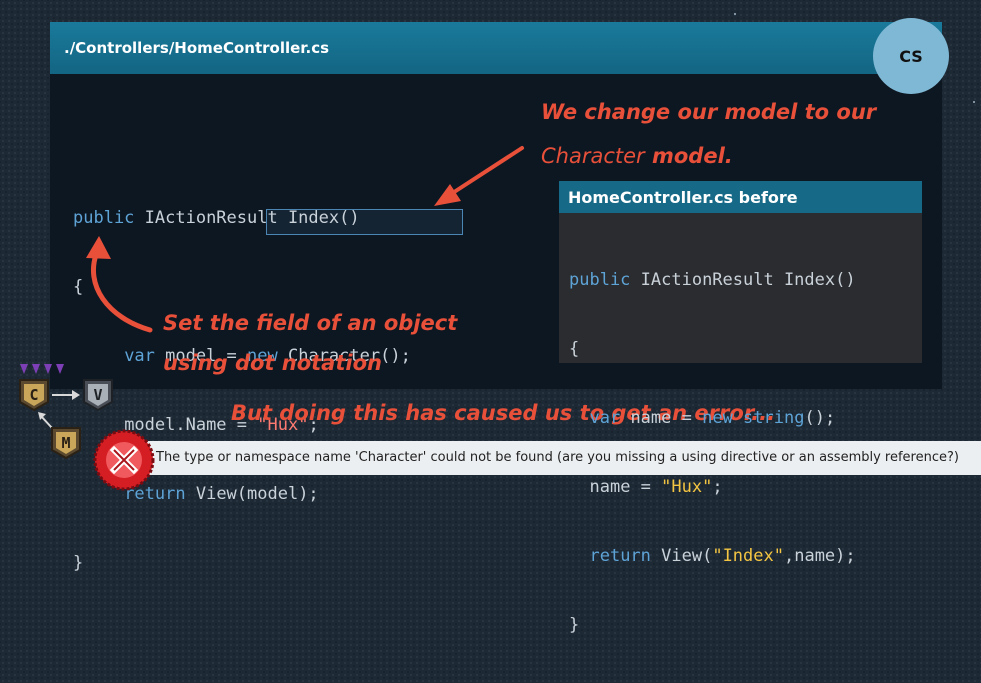 Image resolution: width=981 pixels, height=683 pixels. I want to click on code-line: return View("Index",name);, so click(722, 556).